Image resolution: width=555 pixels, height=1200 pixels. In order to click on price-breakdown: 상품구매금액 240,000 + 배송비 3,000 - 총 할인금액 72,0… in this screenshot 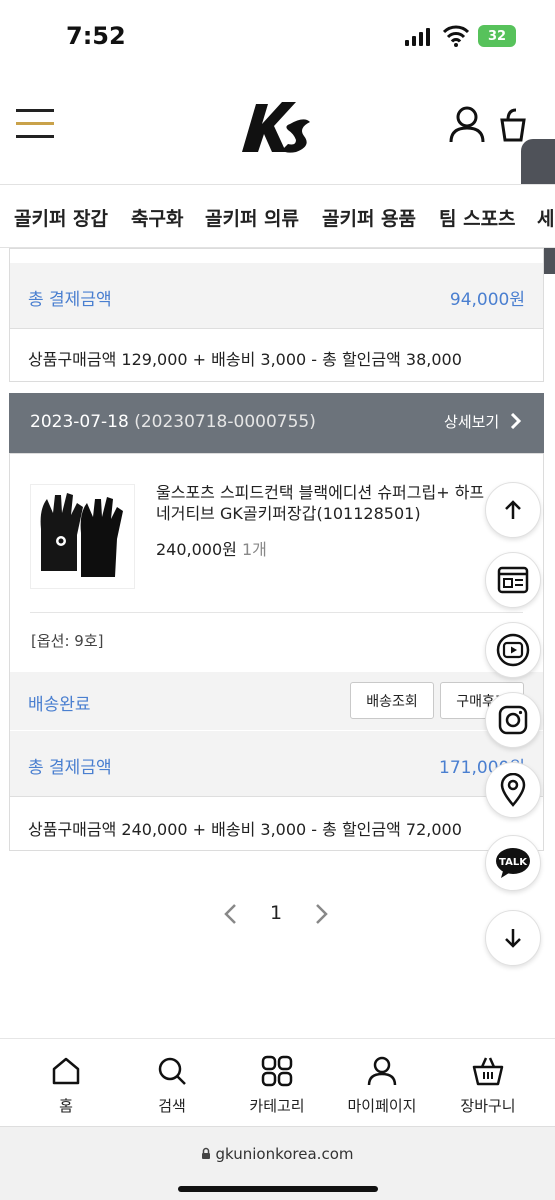, I will do `click(245, 829)`.